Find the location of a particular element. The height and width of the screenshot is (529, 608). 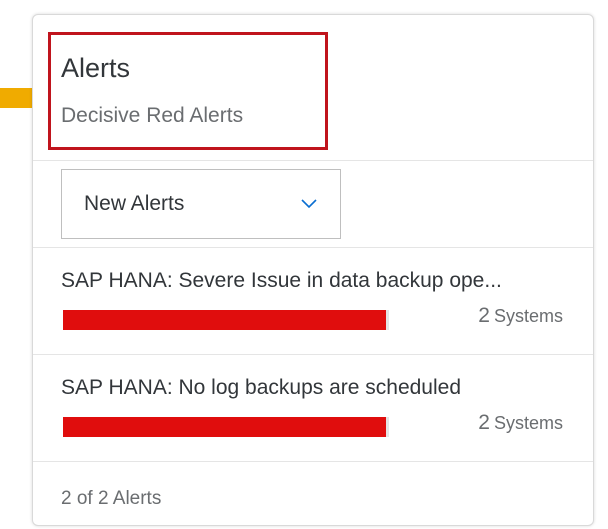

card-subtitle: Decisive Red Alerts is located at coordinates (152, 115).